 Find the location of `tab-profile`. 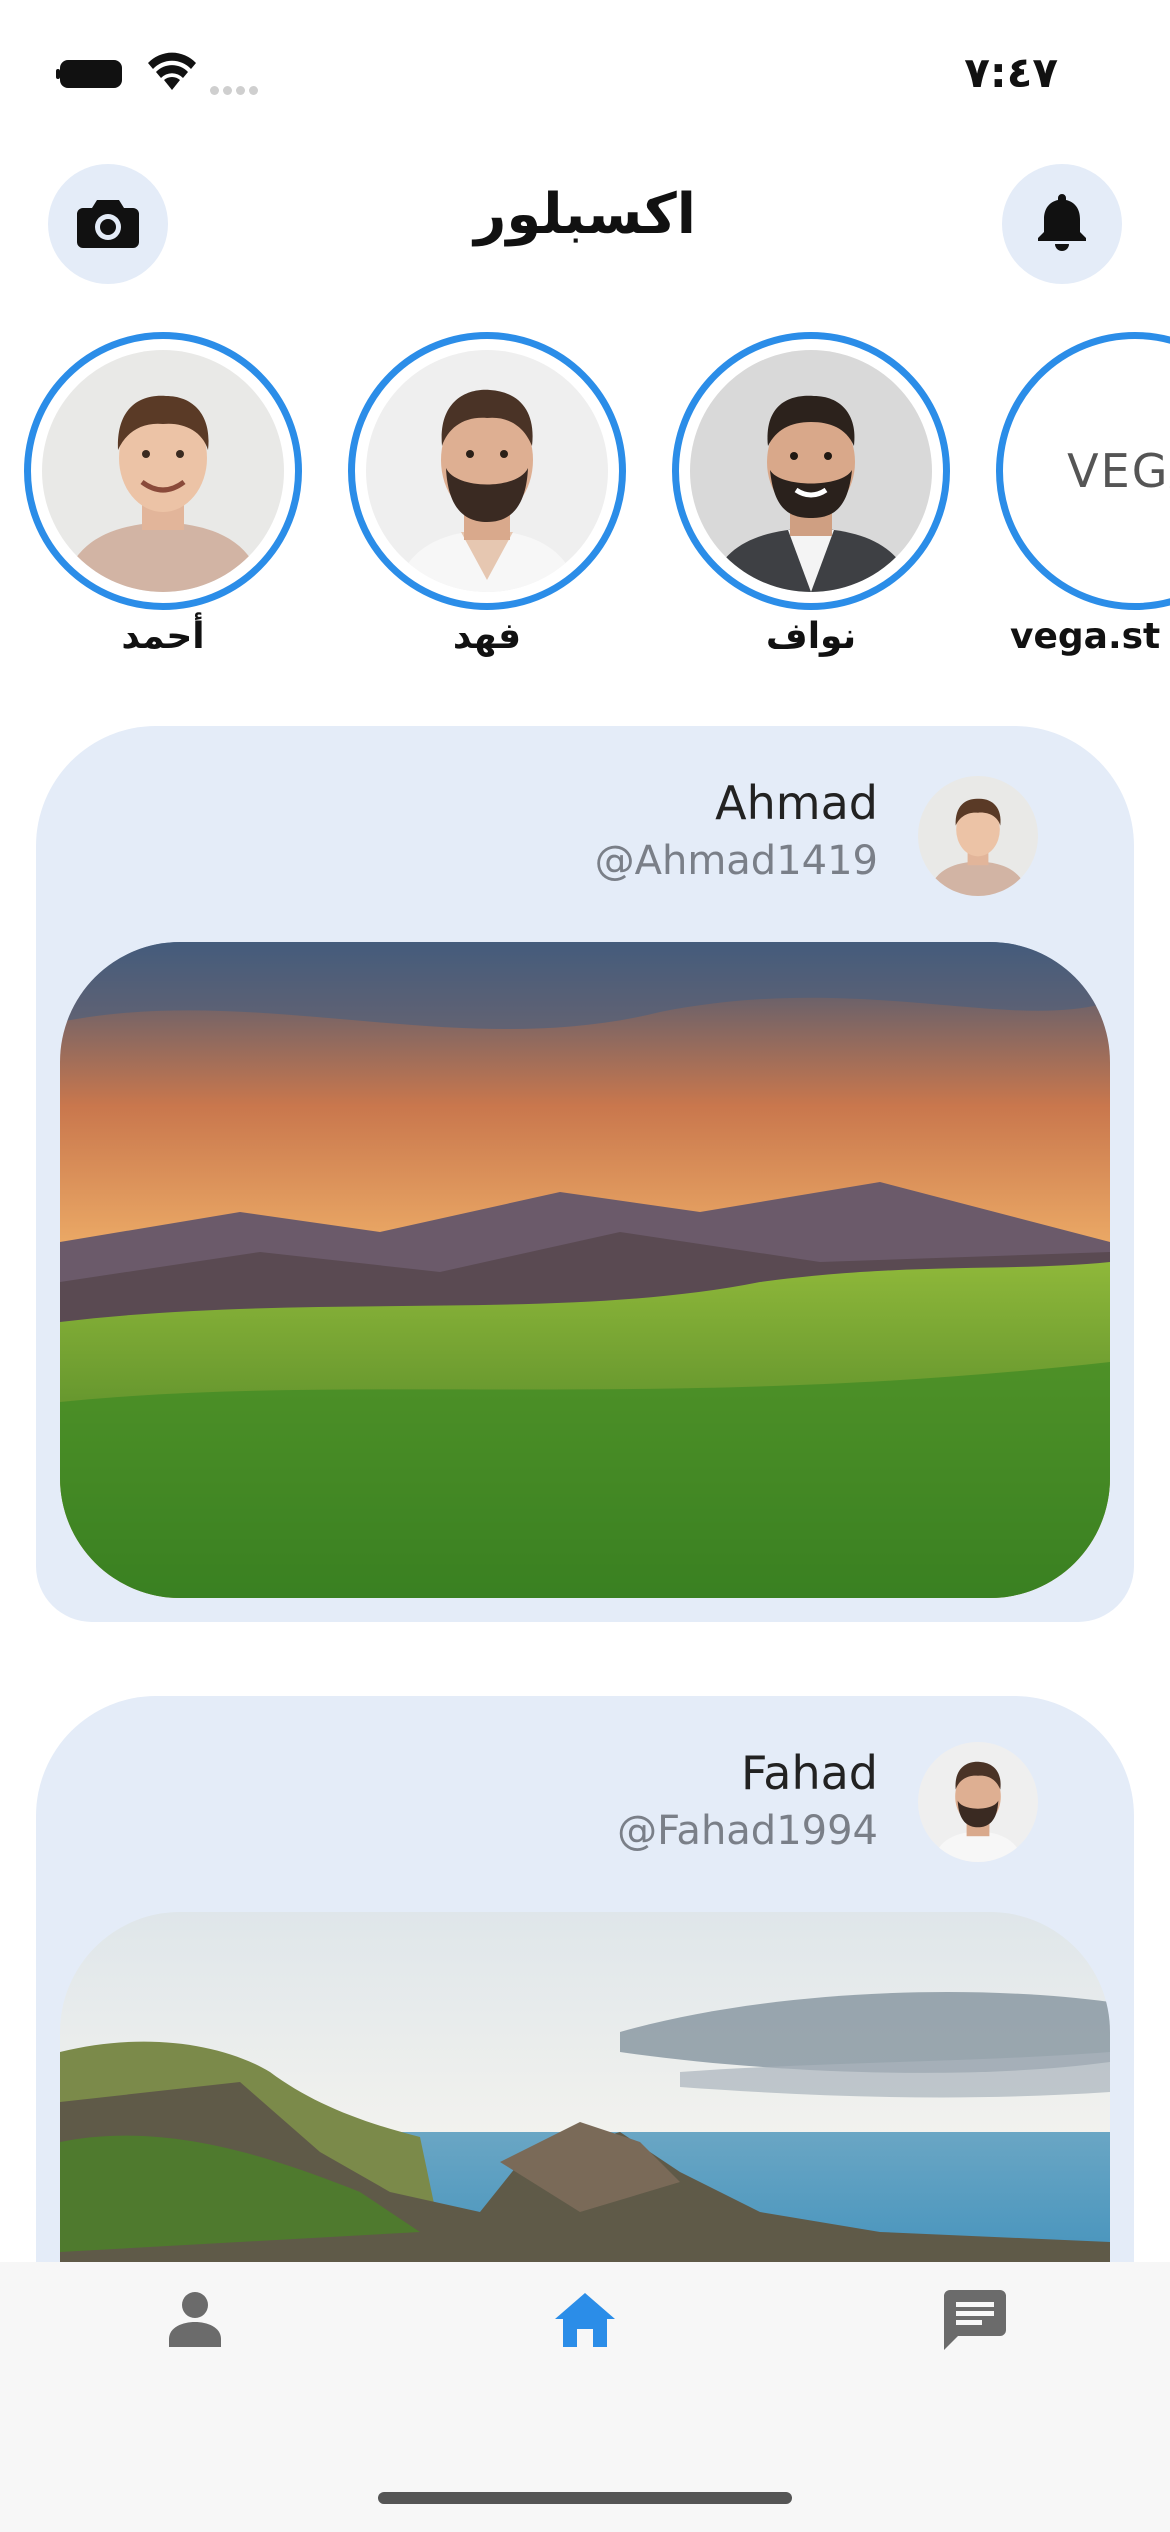

tab-profile is located at coordinates (195, 2321).